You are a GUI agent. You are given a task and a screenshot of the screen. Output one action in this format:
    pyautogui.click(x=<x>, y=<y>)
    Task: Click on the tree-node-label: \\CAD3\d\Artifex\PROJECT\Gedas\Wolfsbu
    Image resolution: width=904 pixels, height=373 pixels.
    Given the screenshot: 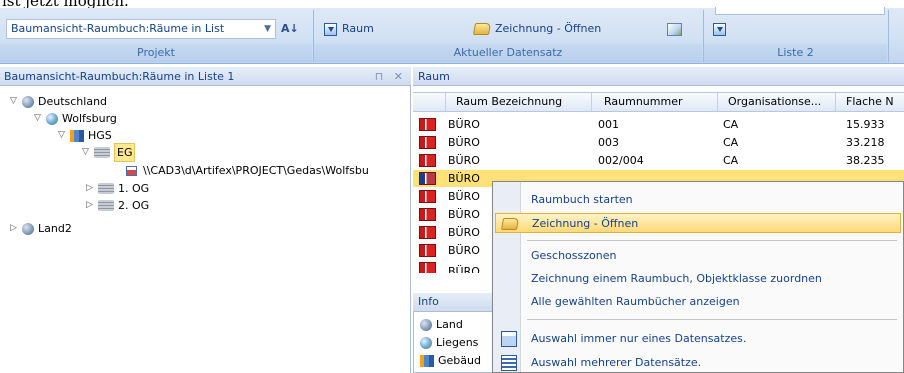 What is the action you would take?
    pyautogui.click(x=256, y=170)
    